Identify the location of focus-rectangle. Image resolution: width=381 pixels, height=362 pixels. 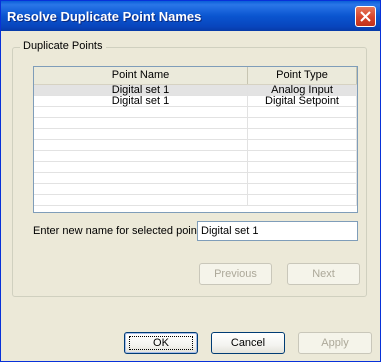
(161, 343).